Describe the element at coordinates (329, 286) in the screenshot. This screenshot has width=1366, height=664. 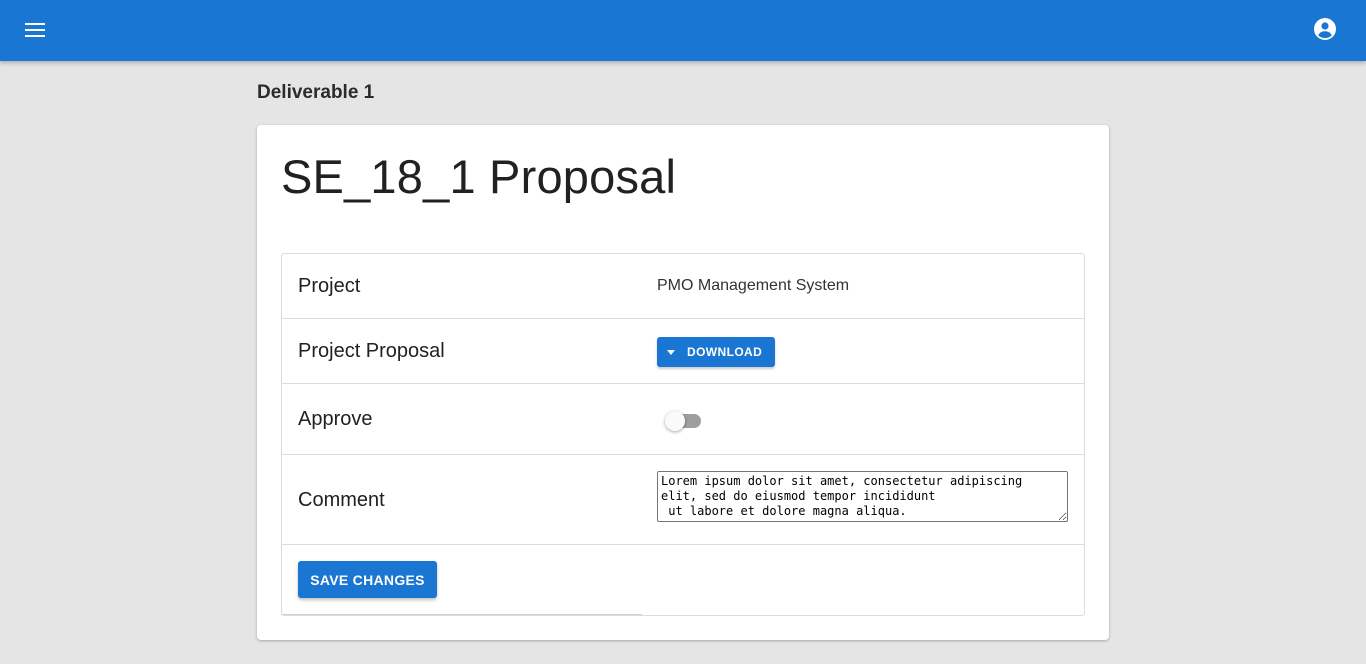
I see `row-label-project: Project` at that location.